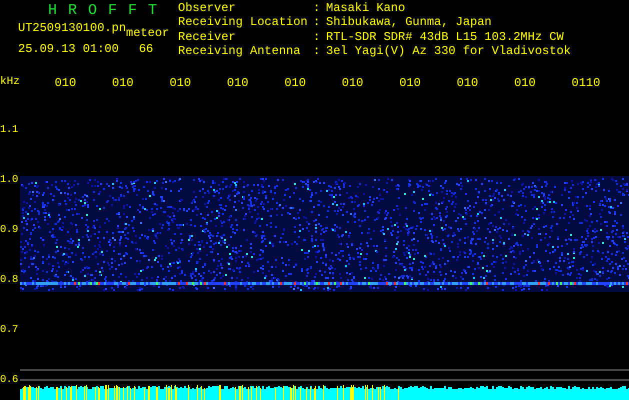 The image size is (629, 400). Describe the element at coordinates (587, 83) in the screenshot. I see `time-label: 0110` at that location.